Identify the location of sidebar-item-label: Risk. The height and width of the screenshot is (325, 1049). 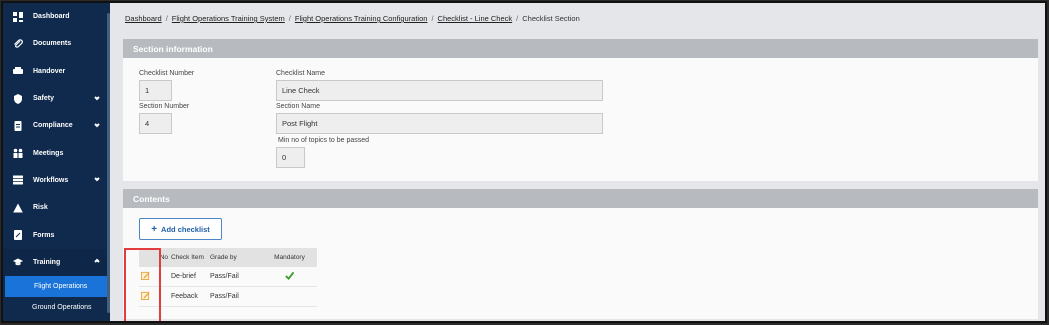
(40, 208).